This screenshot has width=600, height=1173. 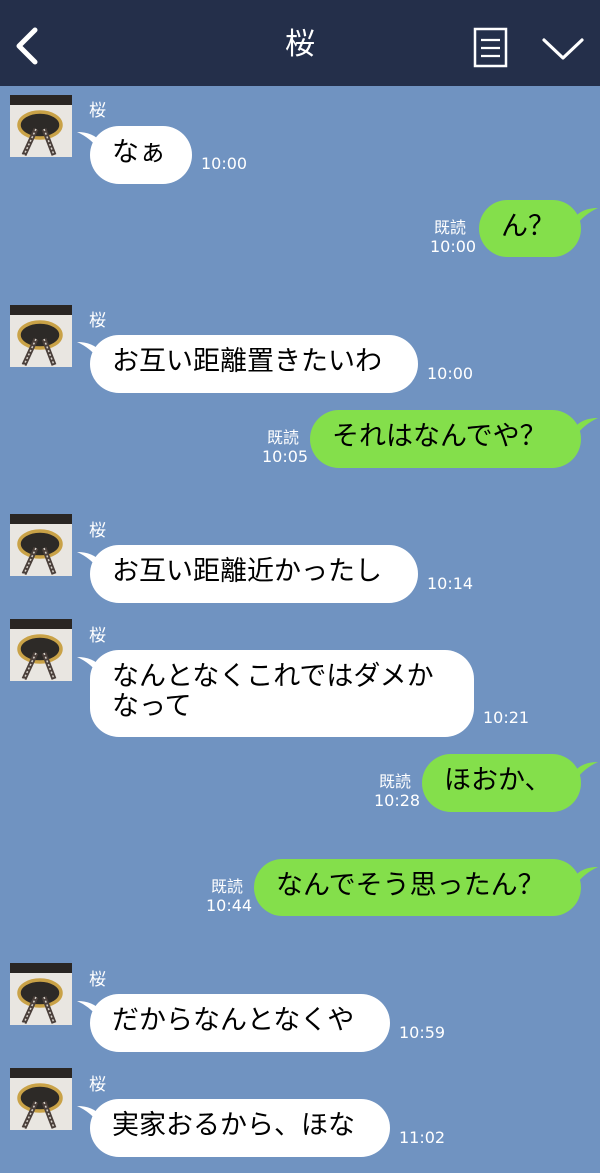 I want to click on read-receipt: 既読 10:44, so click(x=229, y=896).